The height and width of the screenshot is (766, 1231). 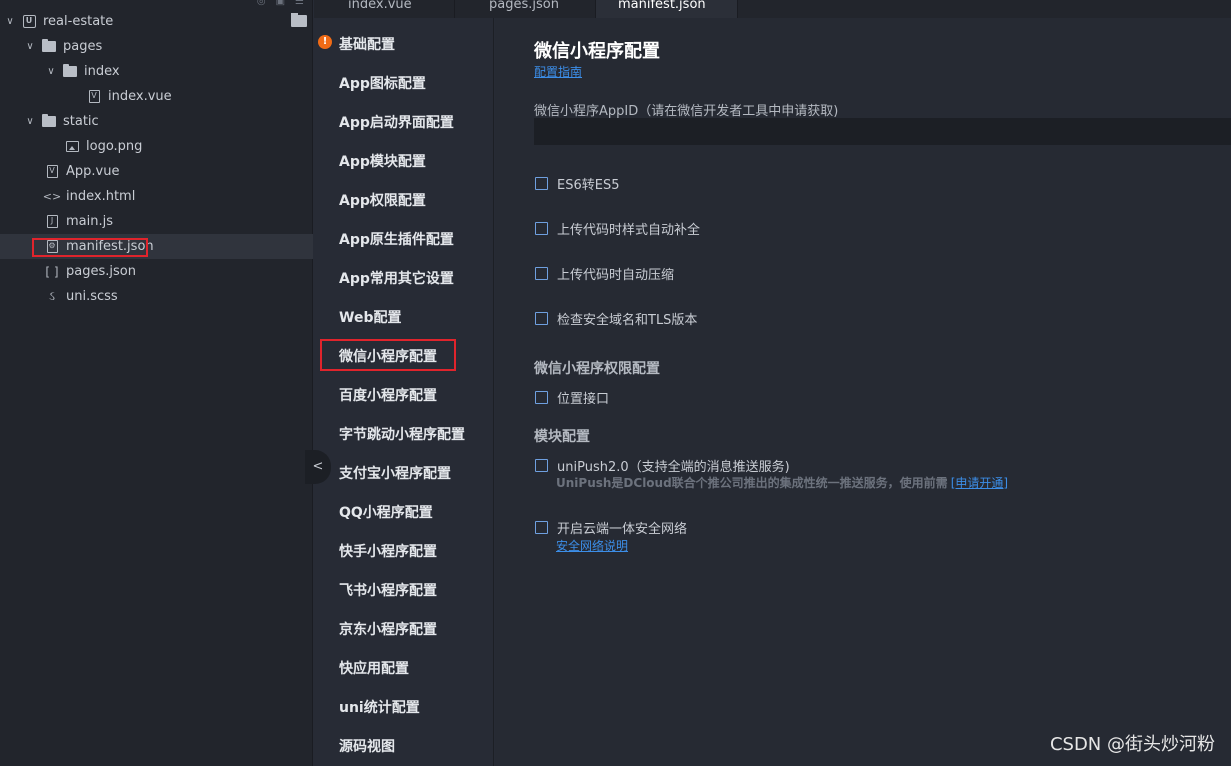 I want to click on tree-item-pages: ∨ pages, so click(x=156, y=46).